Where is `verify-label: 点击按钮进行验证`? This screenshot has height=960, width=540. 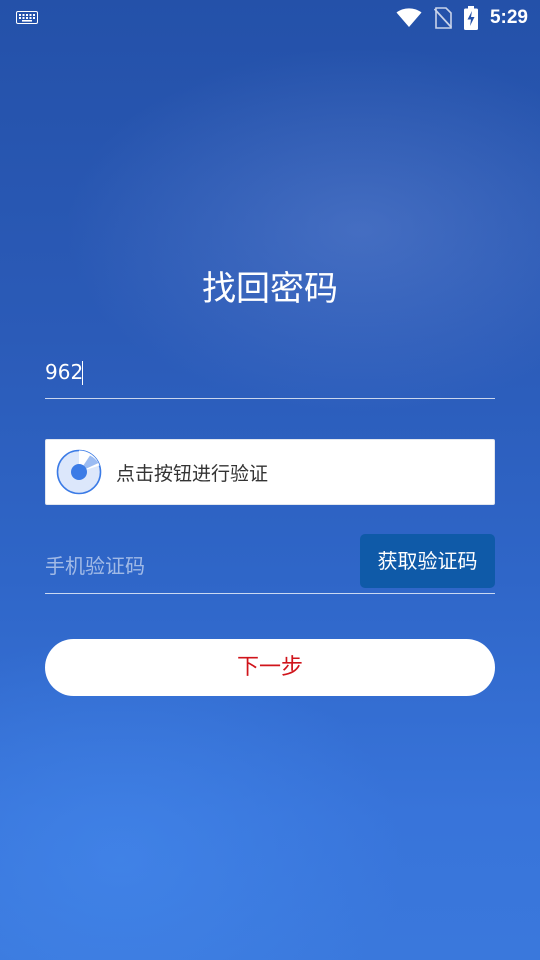
verify-label: 点击按钮进行验证 is located at coordinates (192, 473).